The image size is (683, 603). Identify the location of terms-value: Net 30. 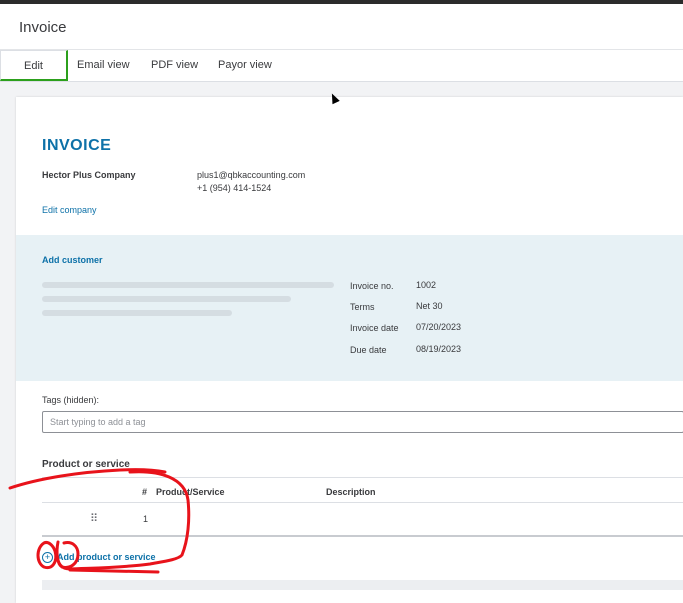
(429, 306).